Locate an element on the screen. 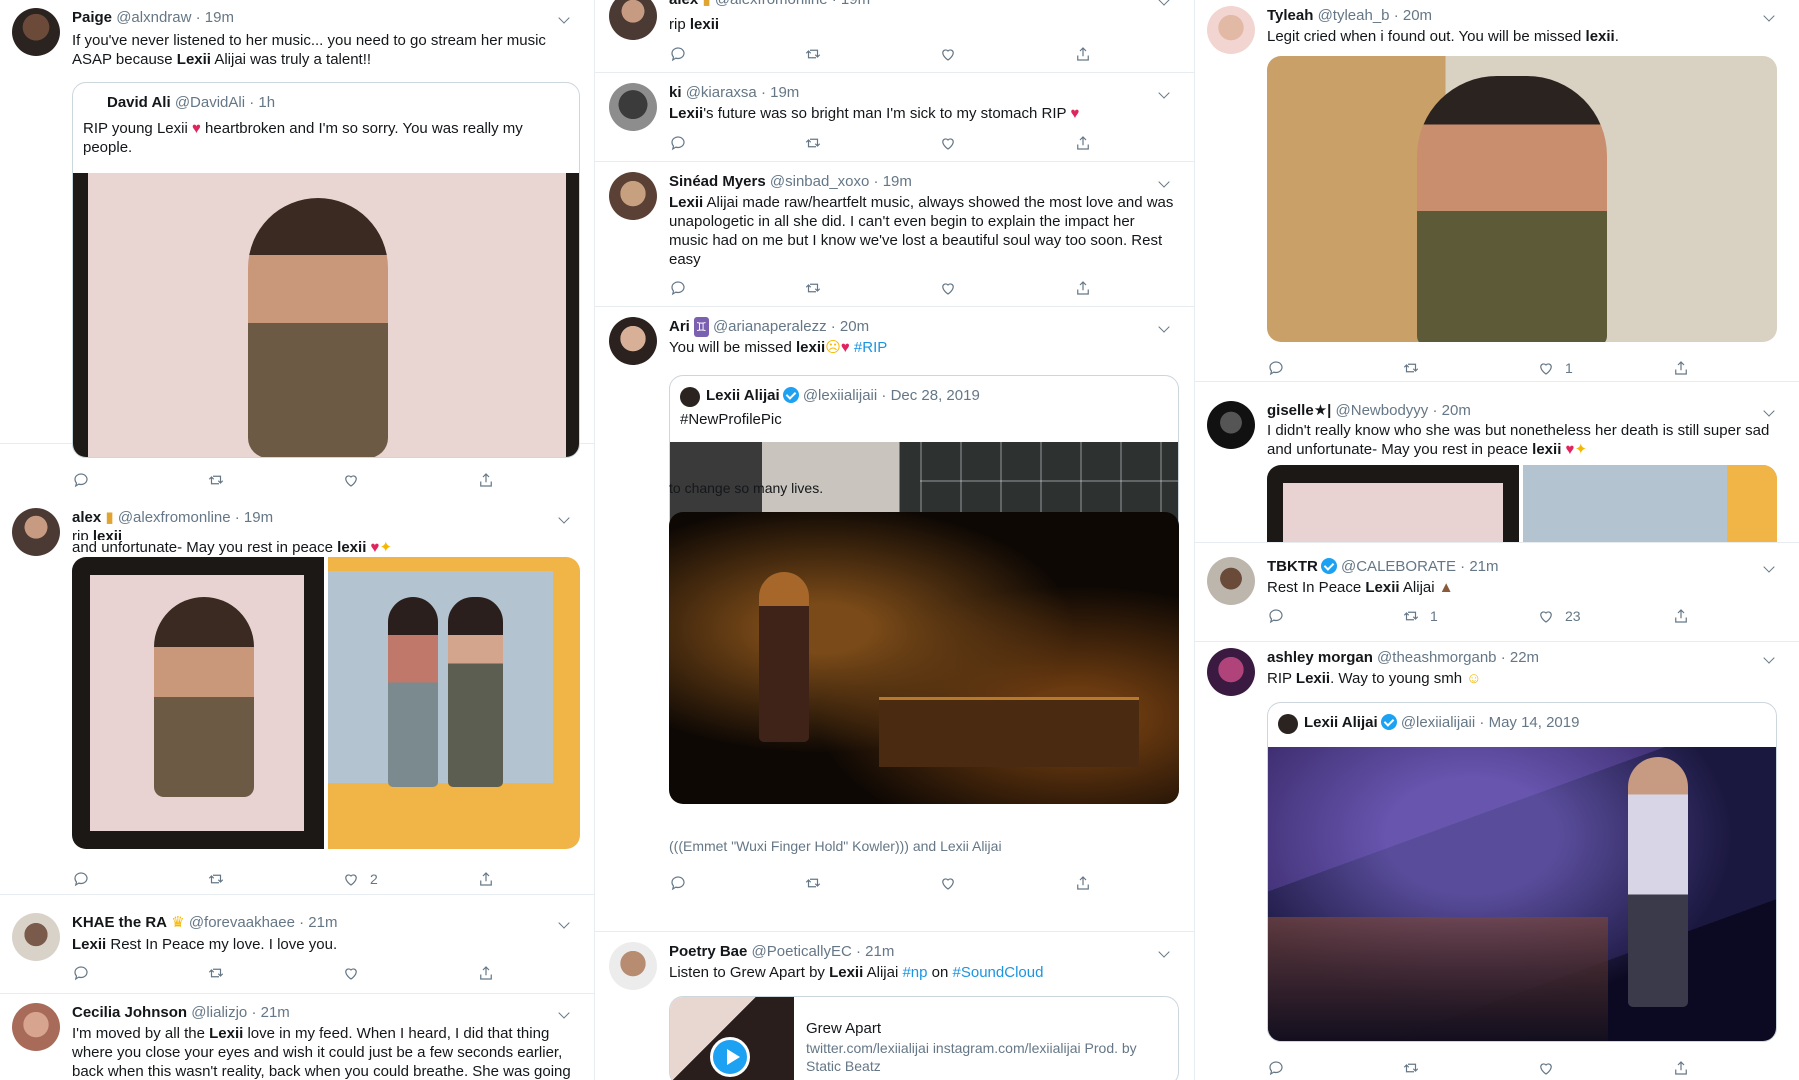 This screenshot has height=1080, width=1799. display-name: TBKTR is located at coordinates (1292, 566).